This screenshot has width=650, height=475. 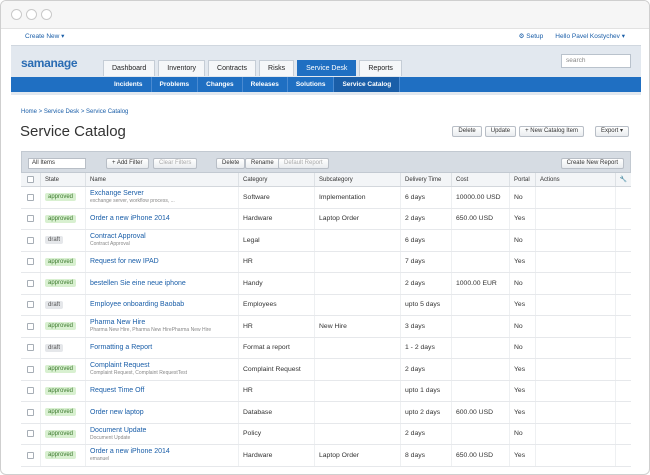 I want to click on table-row: approved Request for new IPAD HR 7 days Yes, so click(x=326, y=262).